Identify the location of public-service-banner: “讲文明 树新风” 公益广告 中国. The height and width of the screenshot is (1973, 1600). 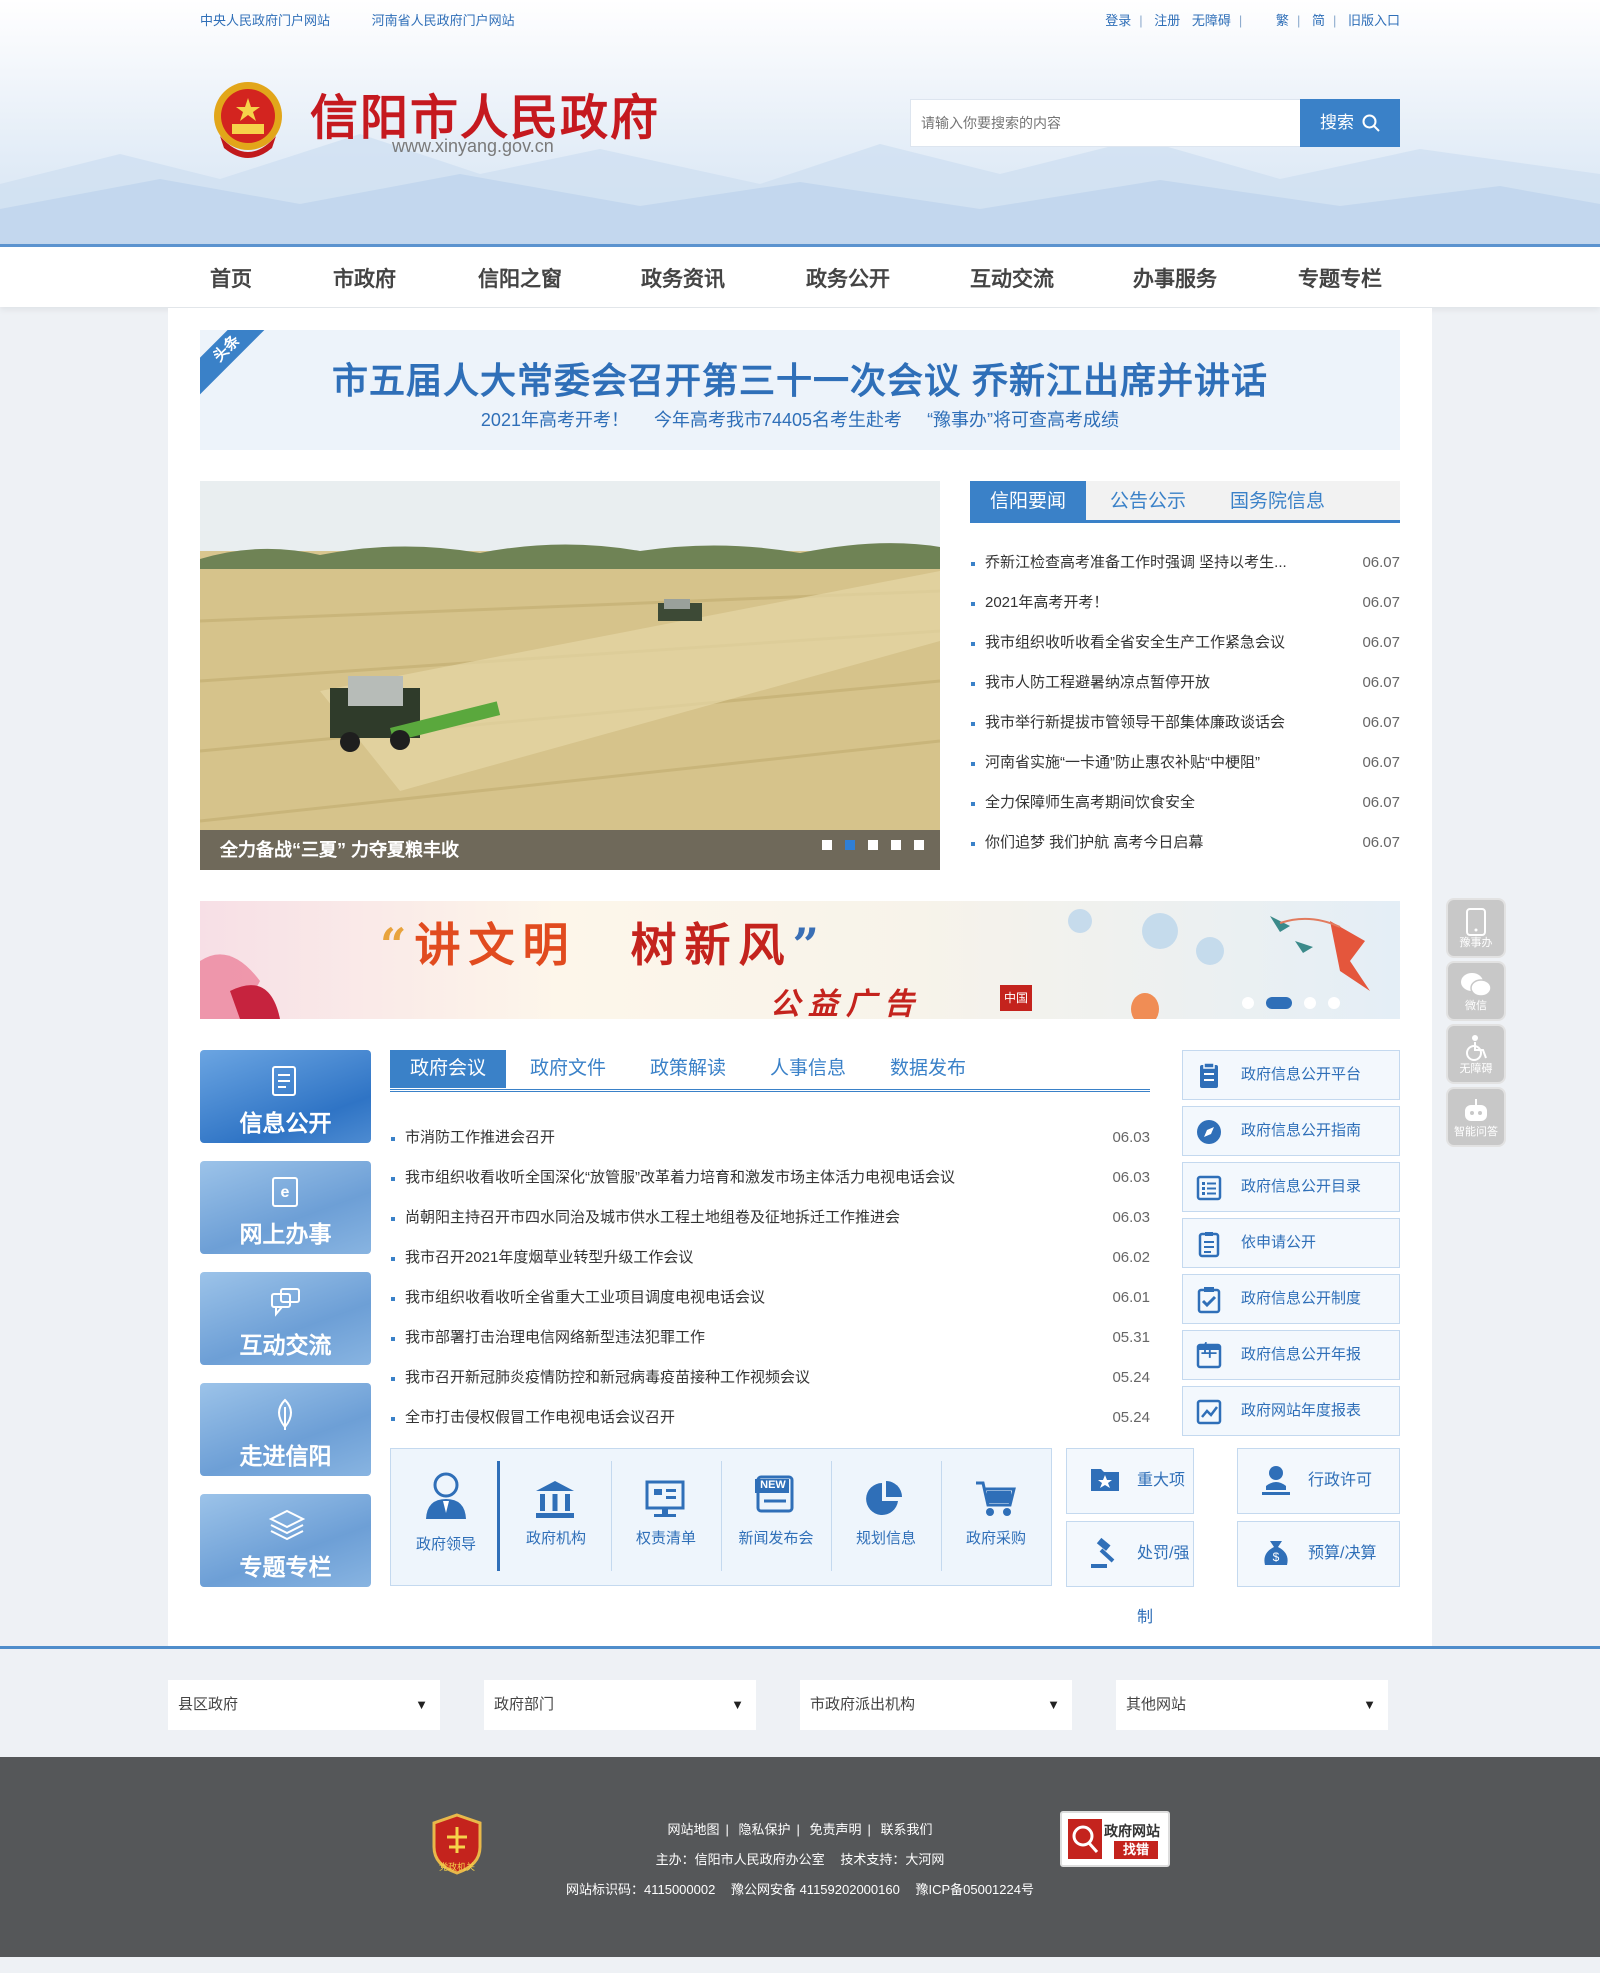
(800, 960).